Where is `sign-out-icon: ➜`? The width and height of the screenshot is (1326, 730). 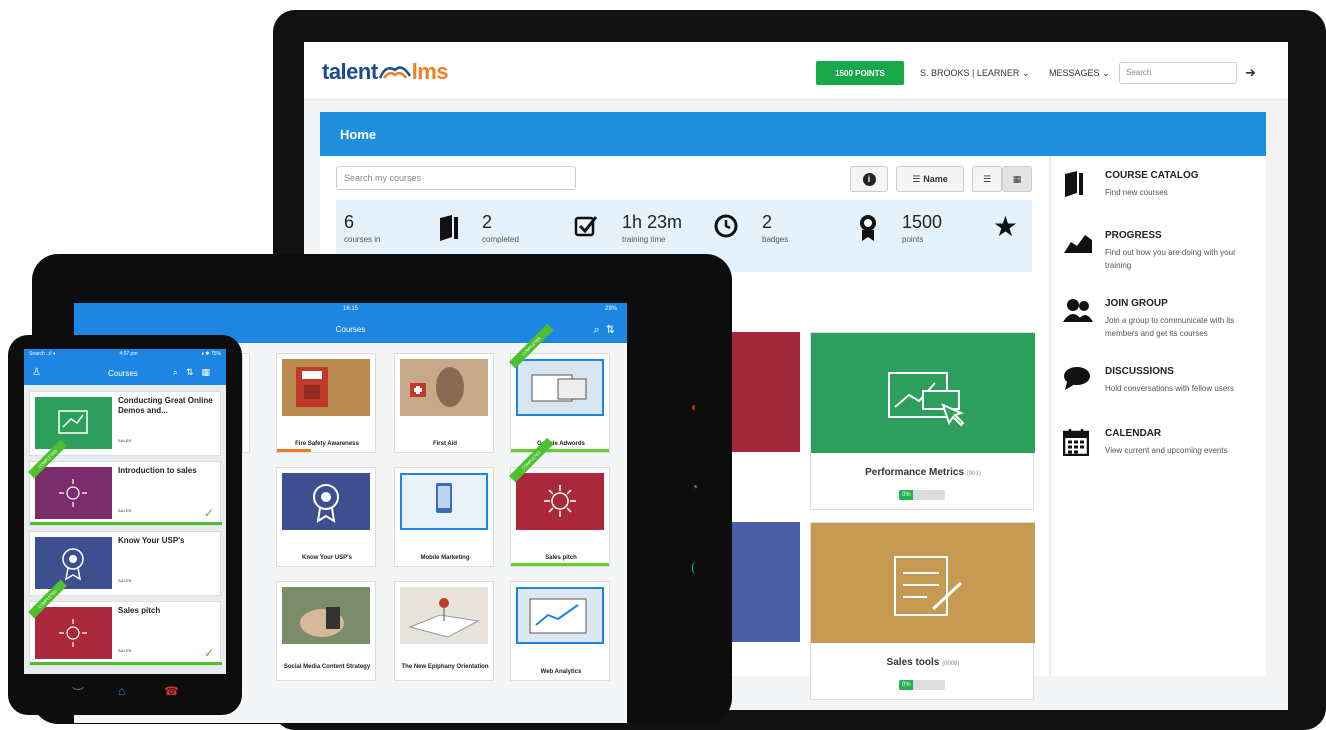 sign-out-icon: ➜ is located at coordinates (1250, 73).